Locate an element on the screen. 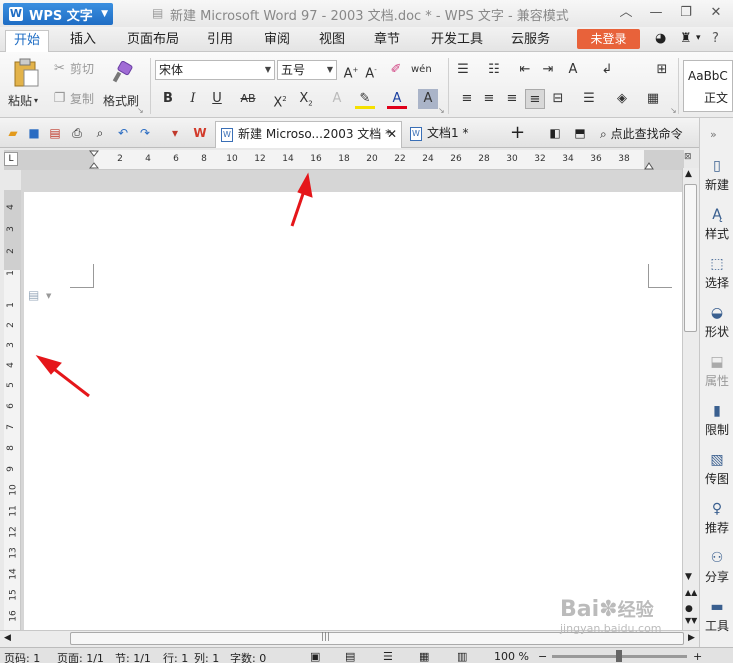 The image size is (733, 663). tab-section: 章节 is located at coordinates (387, 41).